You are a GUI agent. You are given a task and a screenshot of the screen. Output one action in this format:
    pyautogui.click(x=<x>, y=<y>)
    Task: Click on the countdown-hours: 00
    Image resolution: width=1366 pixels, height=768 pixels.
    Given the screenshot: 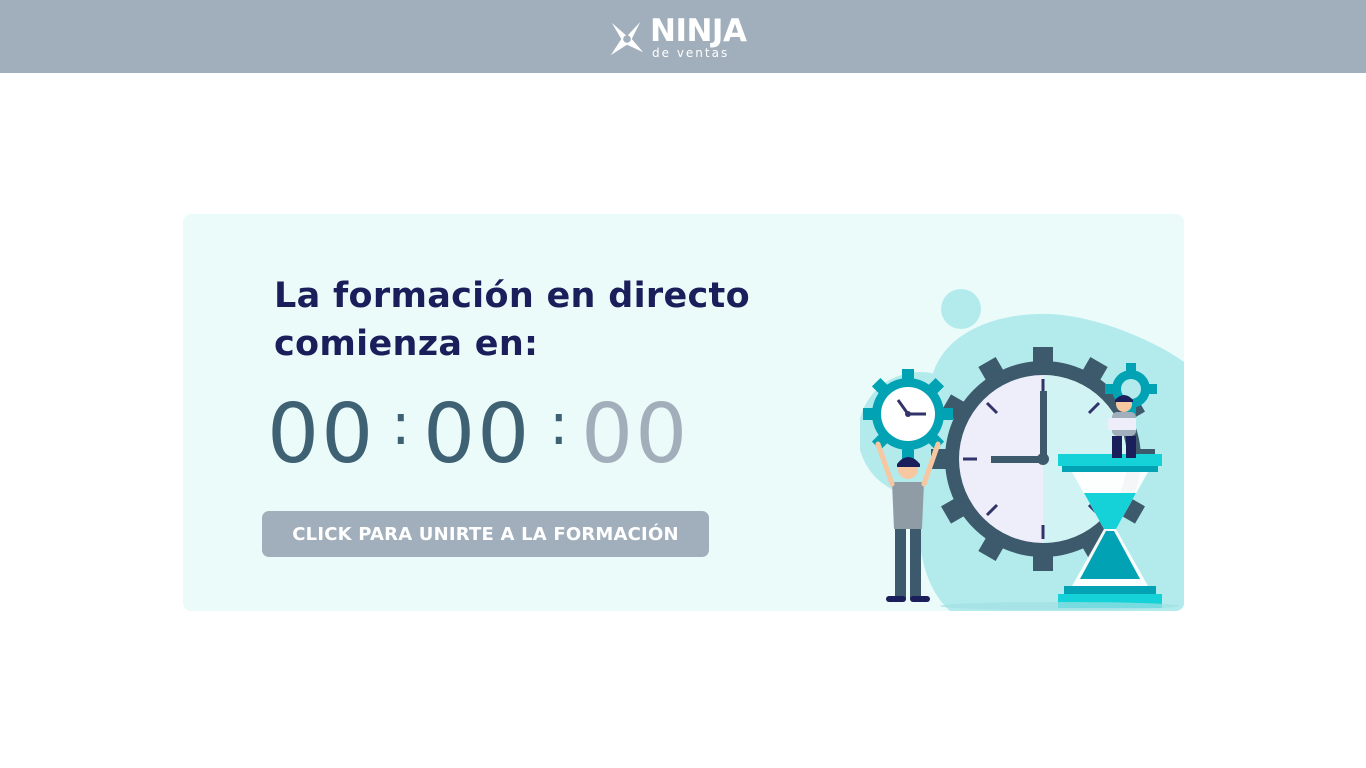 What is the action you would take?
    pyautogui.click(x=321, y=434)
    